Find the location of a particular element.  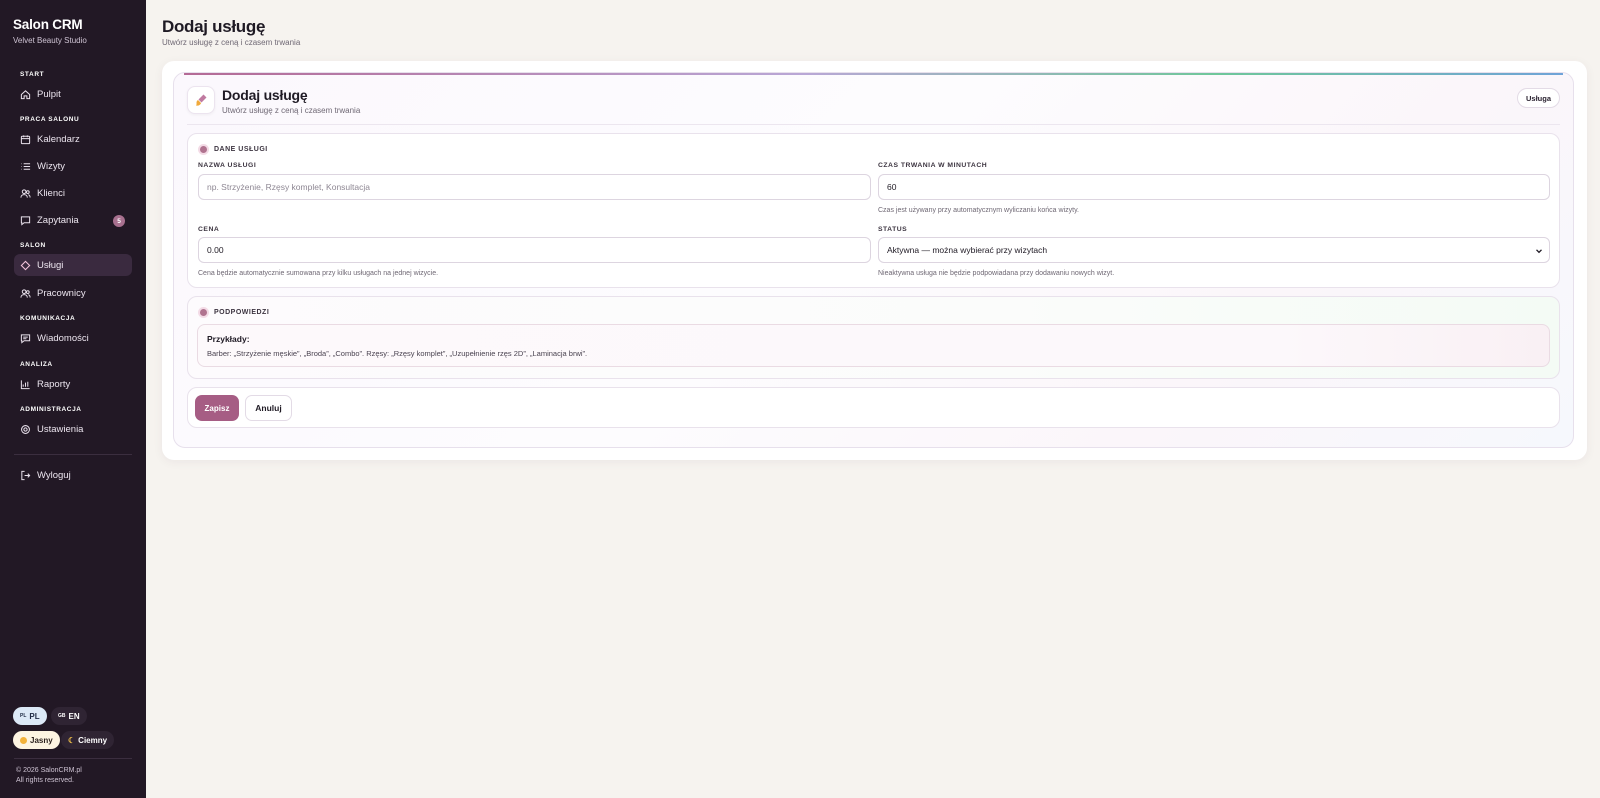

service-name-input is located at coordinates (534, 187).